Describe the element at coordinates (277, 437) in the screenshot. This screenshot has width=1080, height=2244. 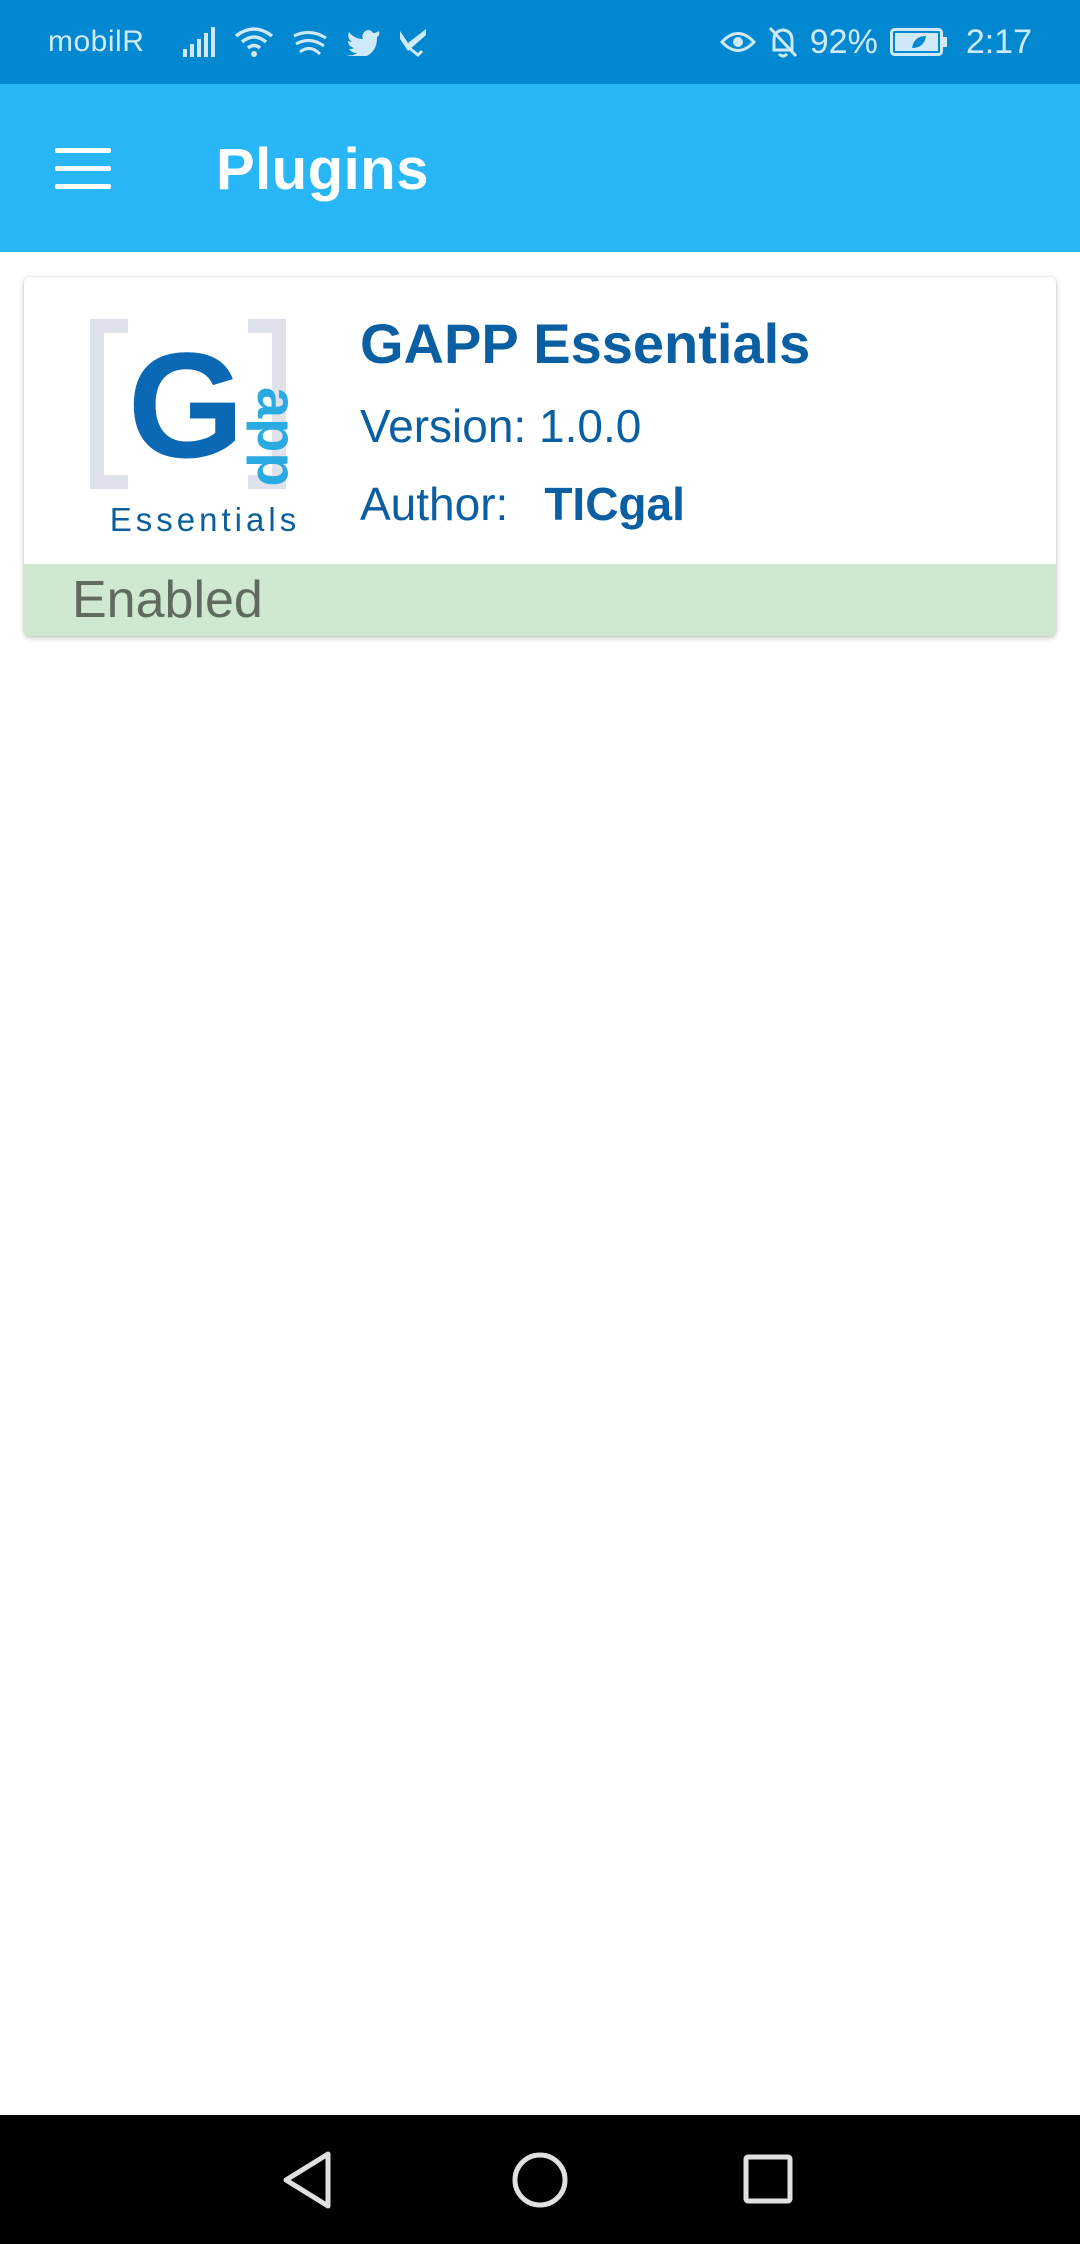
I see `logo-side-text: app` at that location.